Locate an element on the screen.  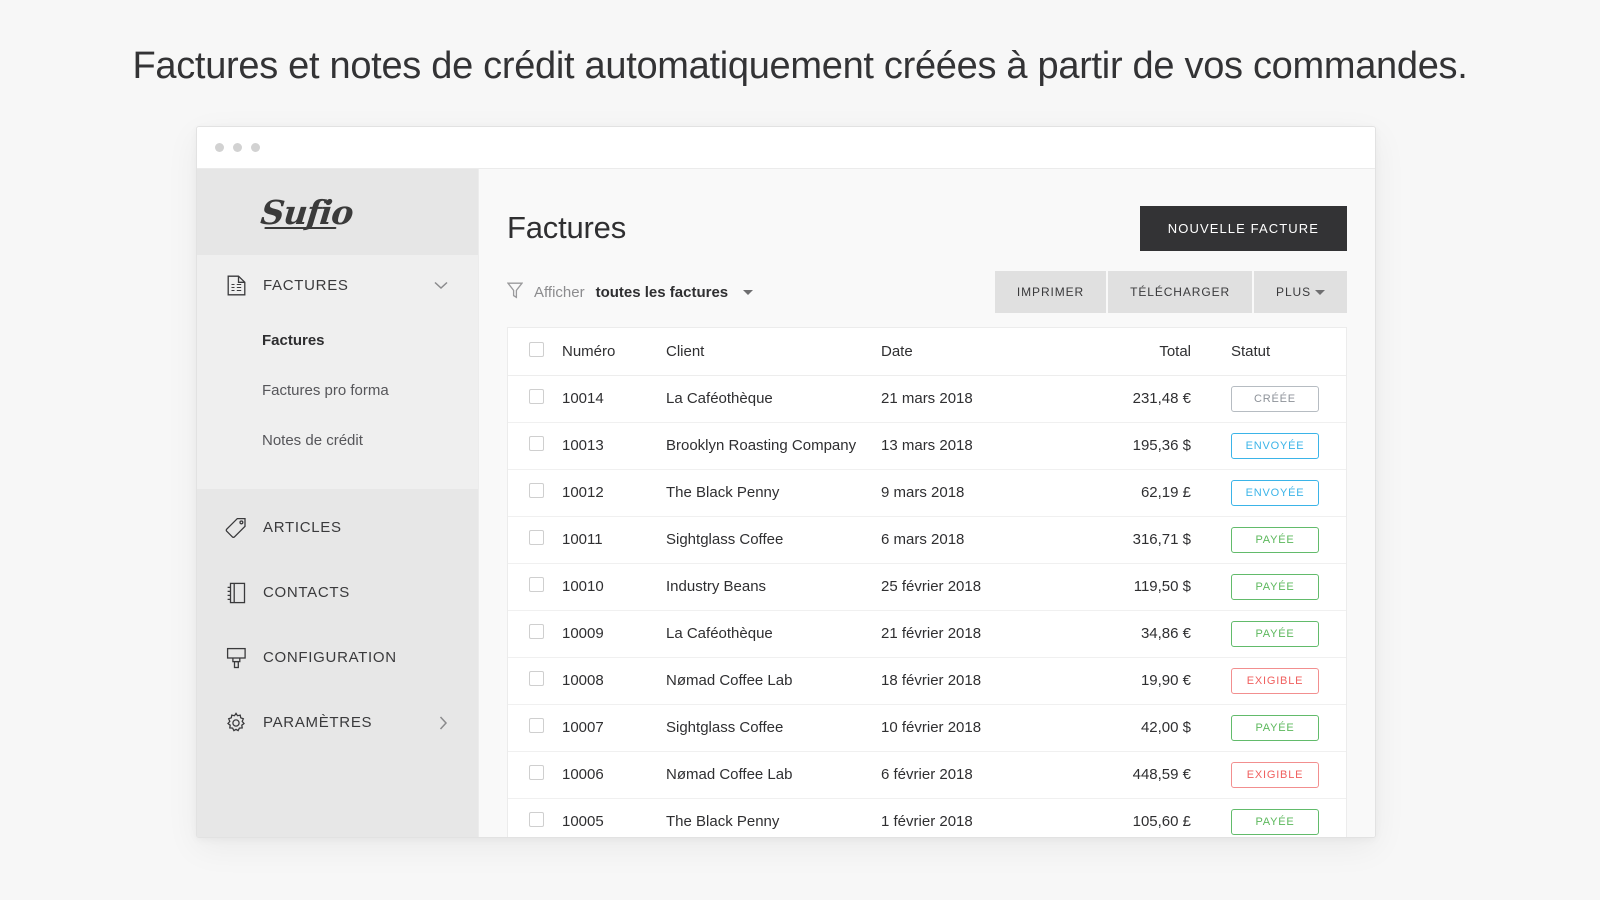
gear-icon is located at coordinates (236, 722).